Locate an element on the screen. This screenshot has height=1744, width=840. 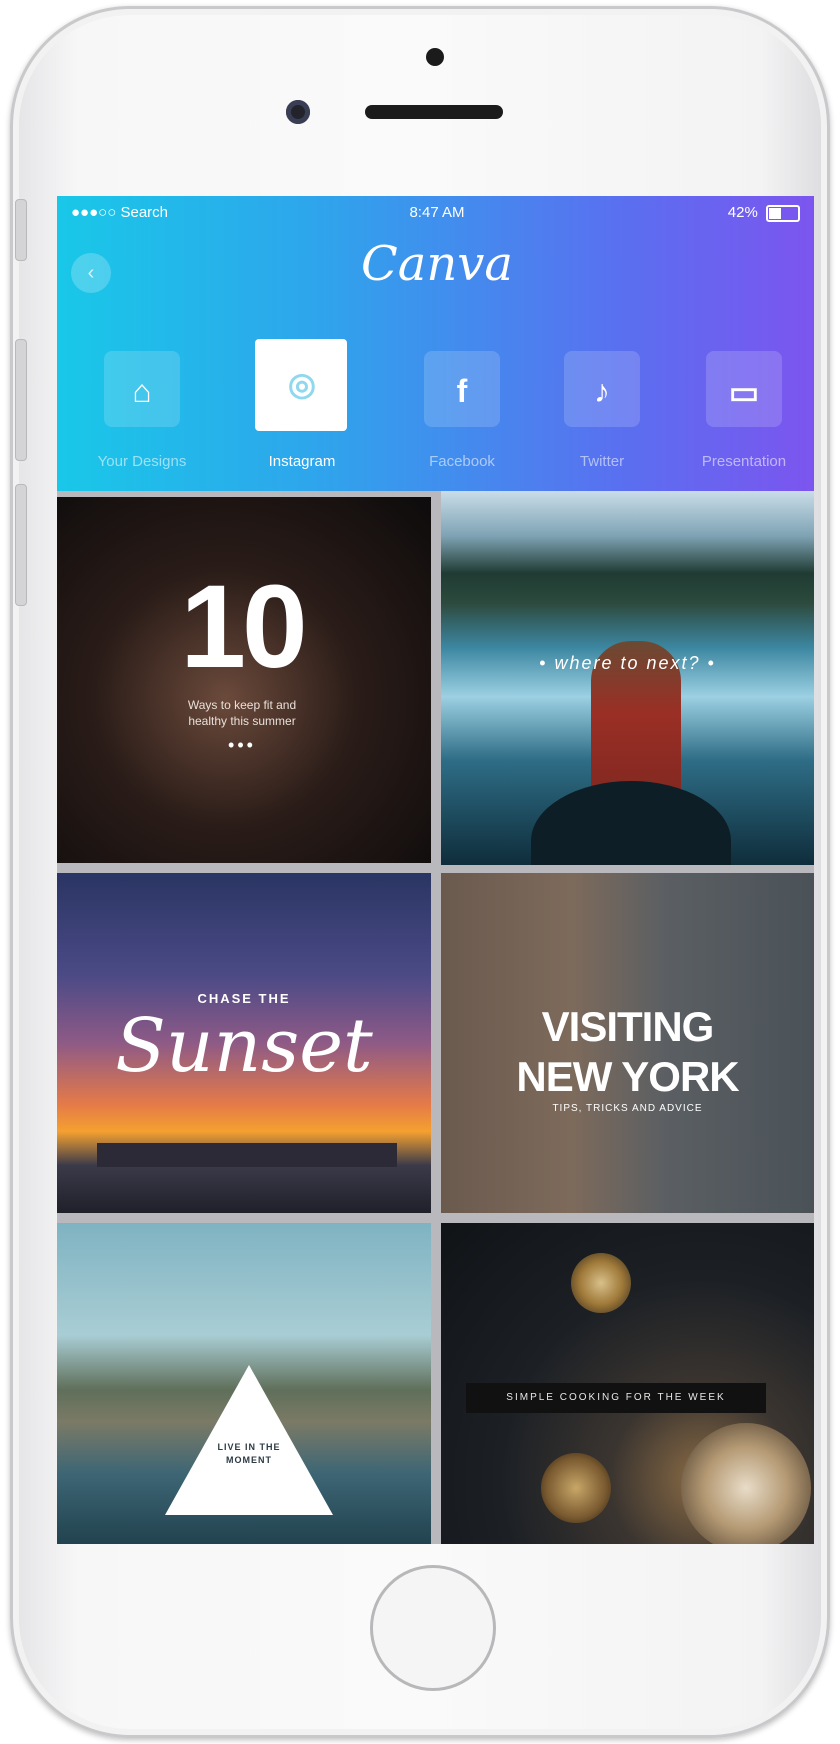
twitter-icon: ♪ is located at coordinates (602, 391).